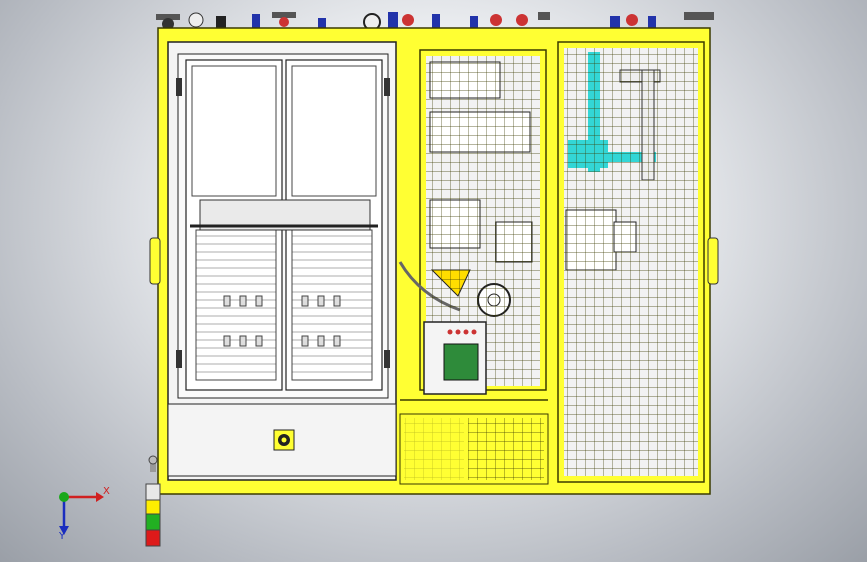 The width and height of the screenshot is (867, 562). Describe the element at coordinates (153, 507) in the screenshot. I see `stack-light-yellow` at that location.